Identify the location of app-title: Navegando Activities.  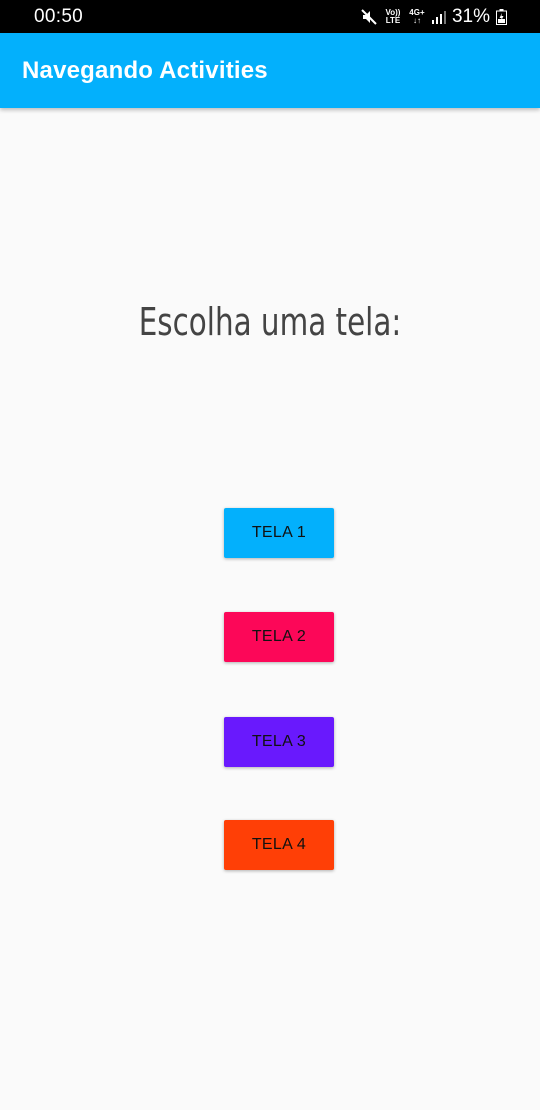
(145, 70).